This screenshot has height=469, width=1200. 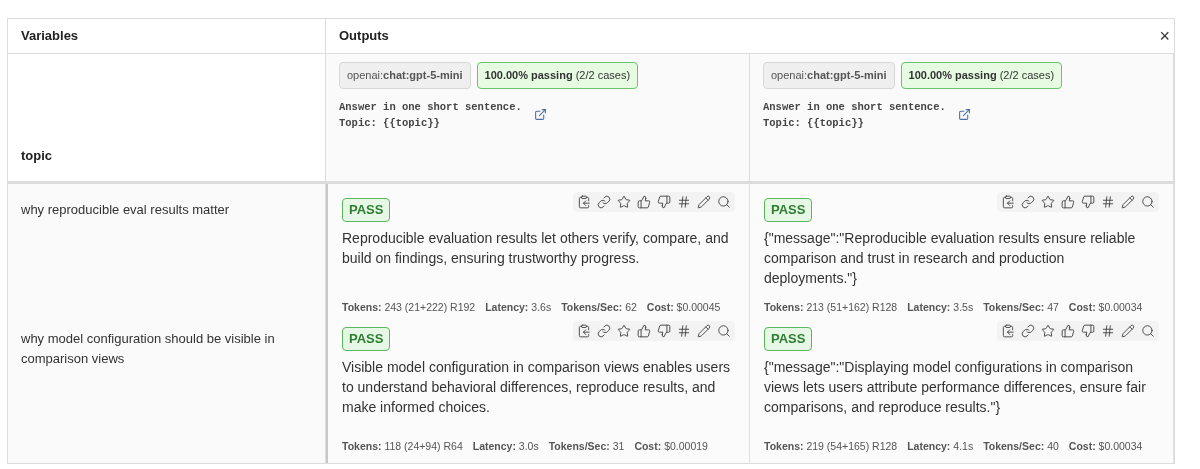 I want to click on stat-text: Tokens/Sec: 47, so click(x=1021, y=307).